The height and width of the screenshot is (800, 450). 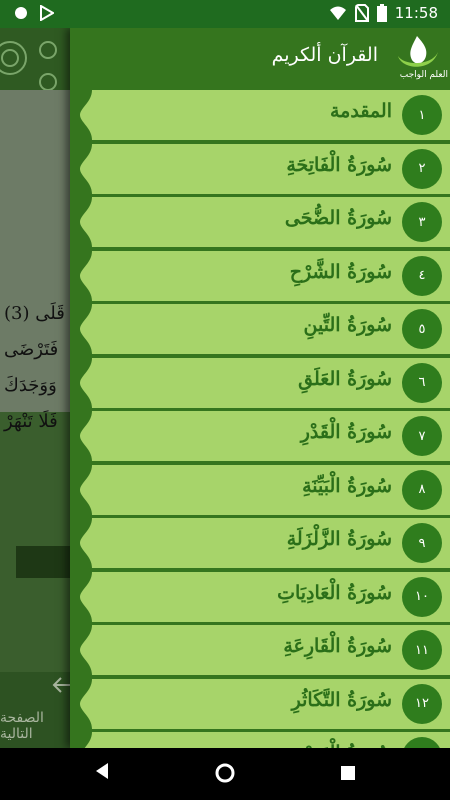 I want to click on surah-list-item: ٦ سُورَةُ العَلَقِ, so click(x=264, y=382).